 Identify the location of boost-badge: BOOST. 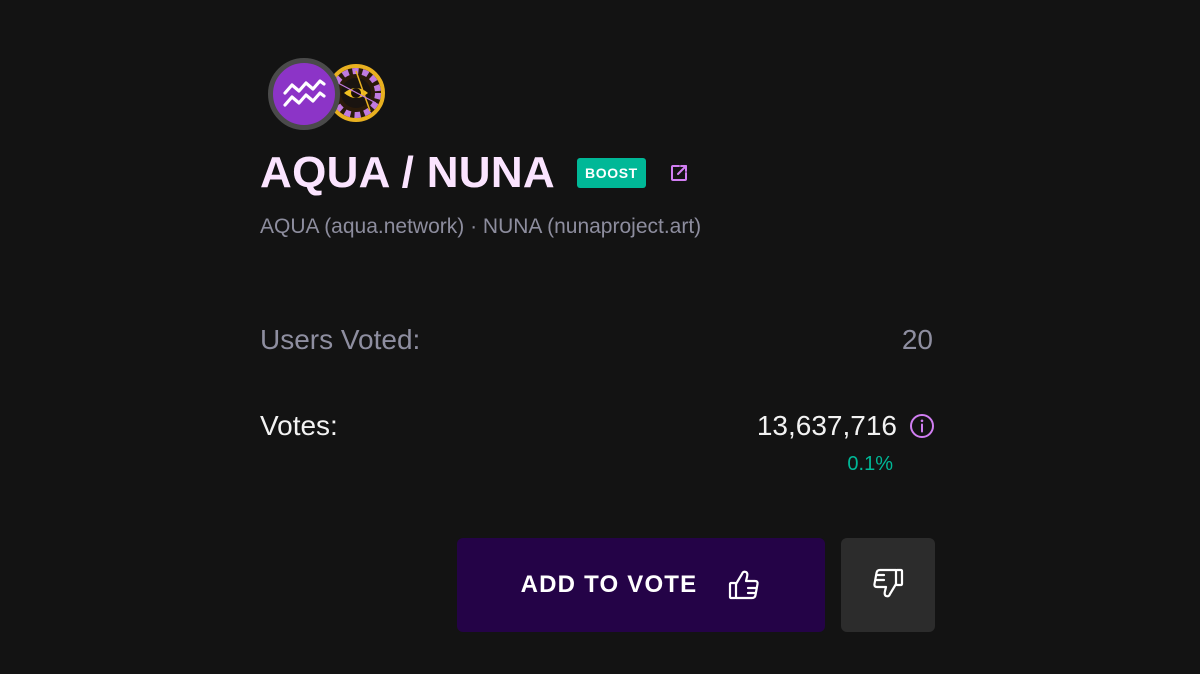
(611, 173).